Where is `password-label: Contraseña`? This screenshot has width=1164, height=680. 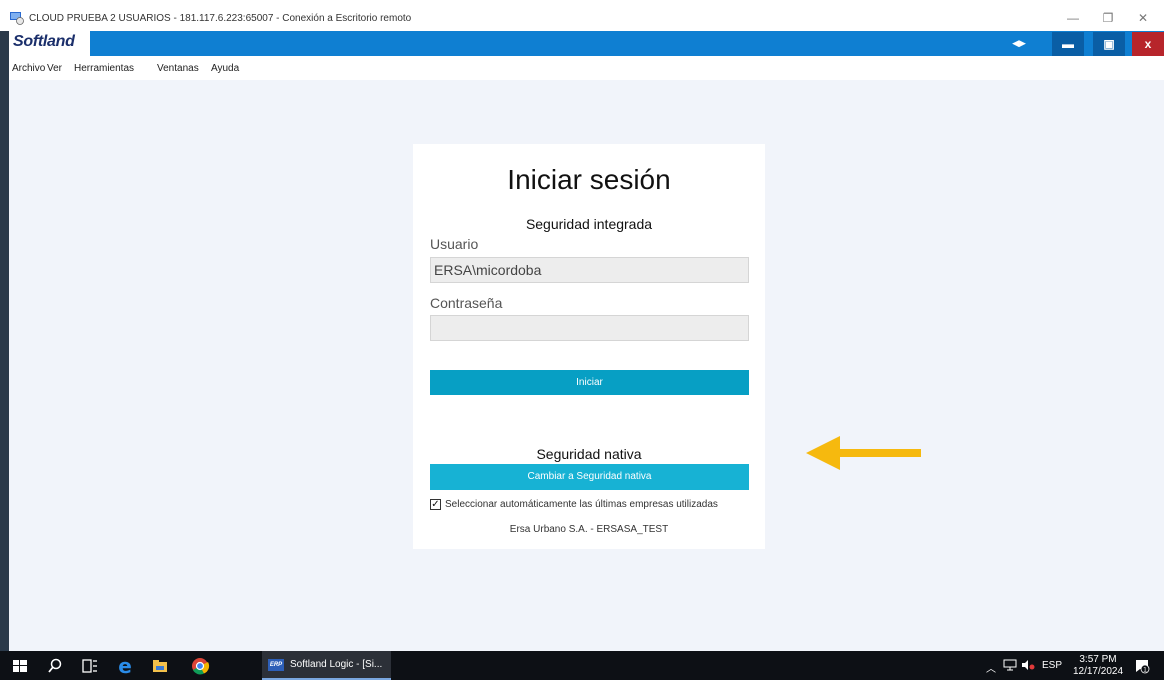
password-label: Contraseña is located at coordinates (466, 303).